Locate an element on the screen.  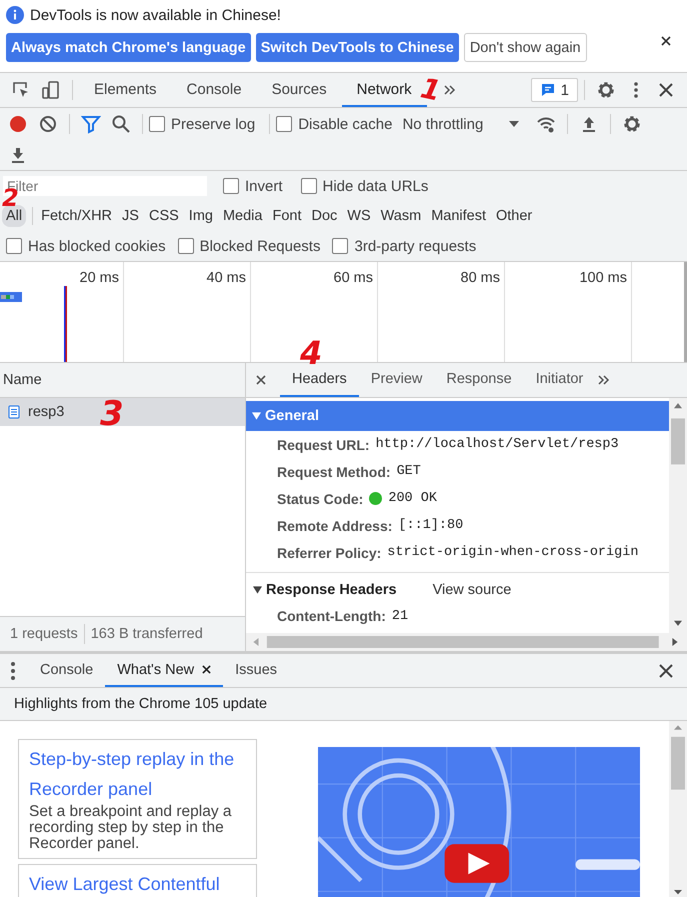
search-icon is located at coordinates (121, 124).